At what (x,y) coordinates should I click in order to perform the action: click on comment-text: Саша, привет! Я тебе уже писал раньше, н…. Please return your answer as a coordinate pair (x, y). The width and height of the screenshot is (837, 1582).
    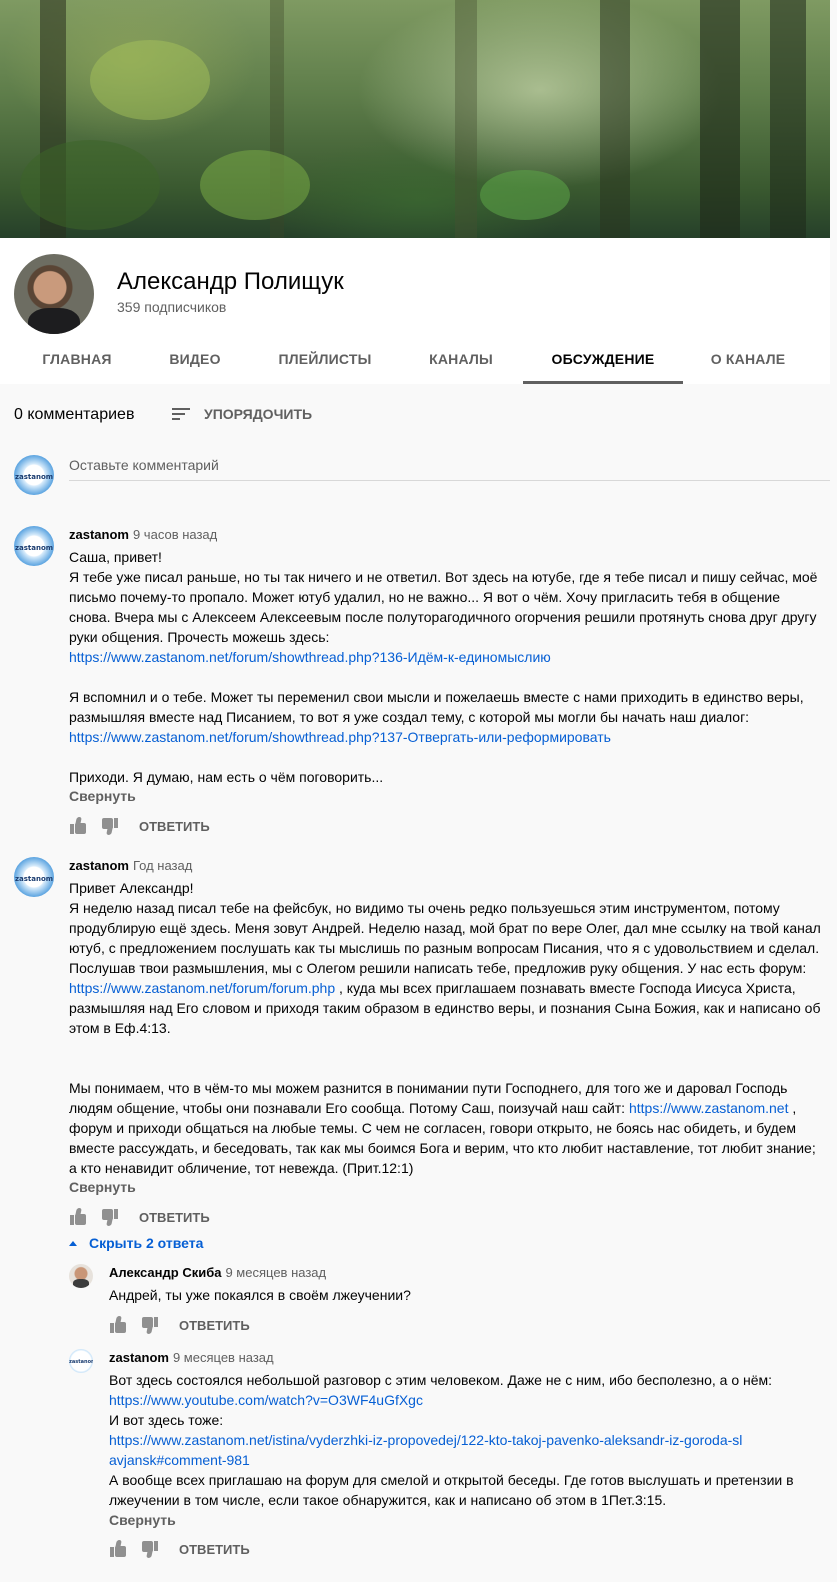
    Looking at the image, I should click on (443, 667).